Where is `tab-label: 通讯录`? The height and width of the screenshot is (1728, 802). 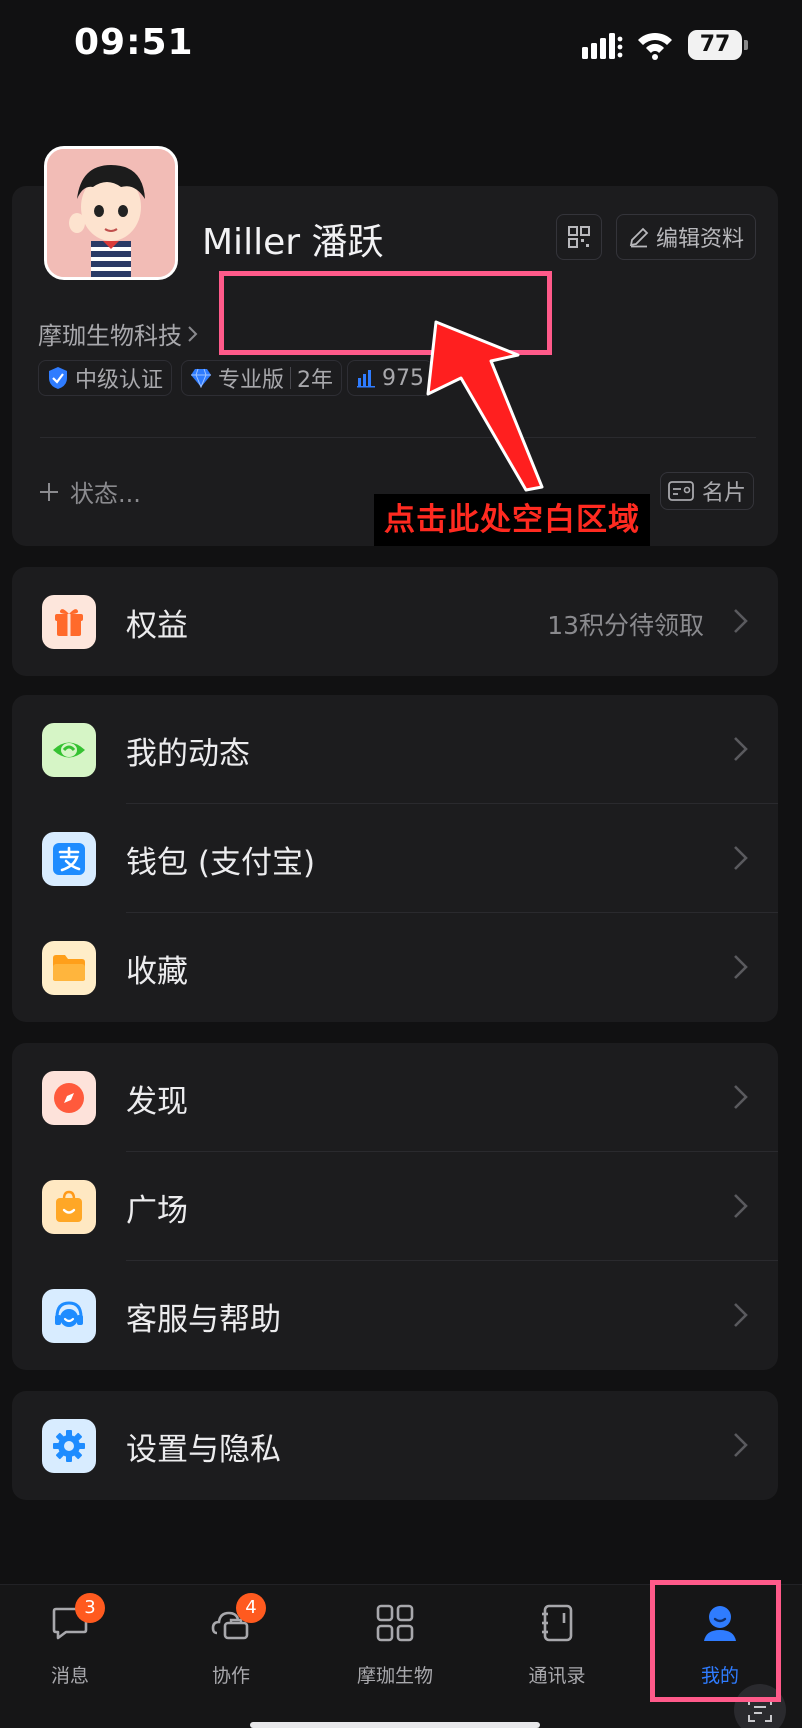
tab-label: 通讯录 is located at coordinates (557, 1676).